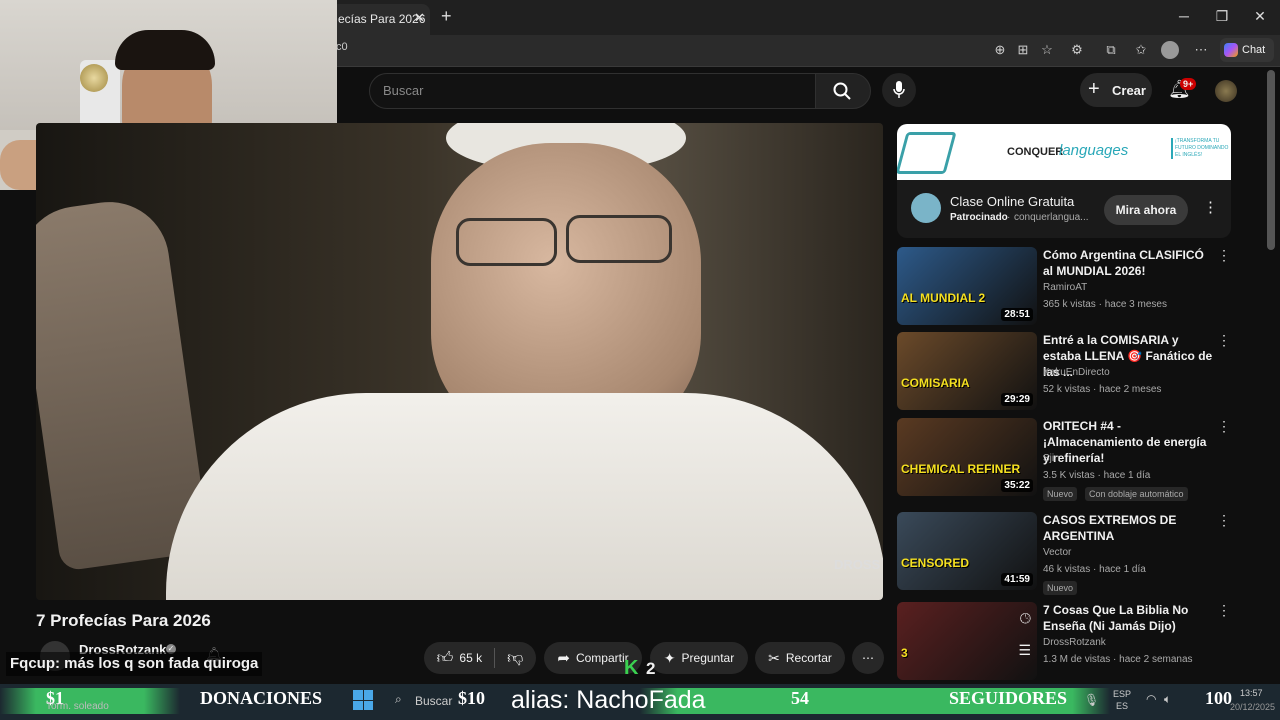 Image resolution: width=1280 pixels, height=720 pixels. Describe the element at coordinates (342, 47) in the screenshot. I see `address-text: c0` at that location.